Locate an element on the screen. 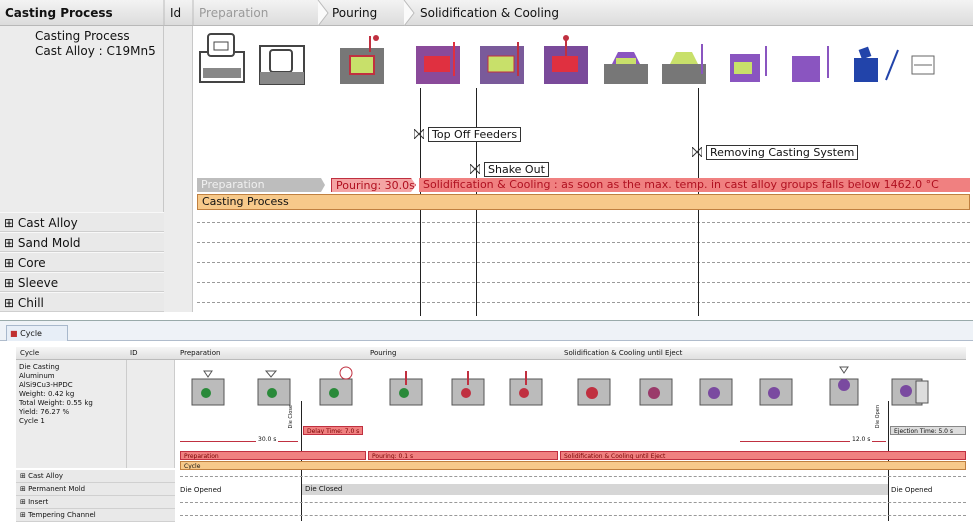 The image size is (973, 522). mold-state-closed-bar: Die Closed is located at coordinates (595, 489).